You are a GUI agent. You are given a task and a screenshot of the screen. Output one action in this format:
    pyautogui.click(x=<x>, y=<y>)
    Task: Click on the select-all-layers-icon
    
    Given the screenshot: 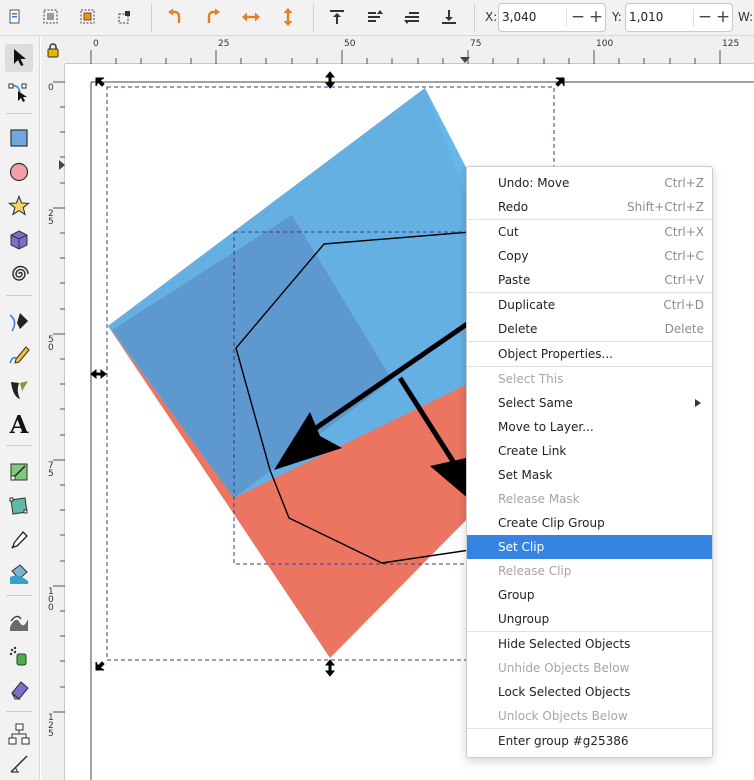 What is the action you would take?
    pyautogui.click(x=51, y=17)
    